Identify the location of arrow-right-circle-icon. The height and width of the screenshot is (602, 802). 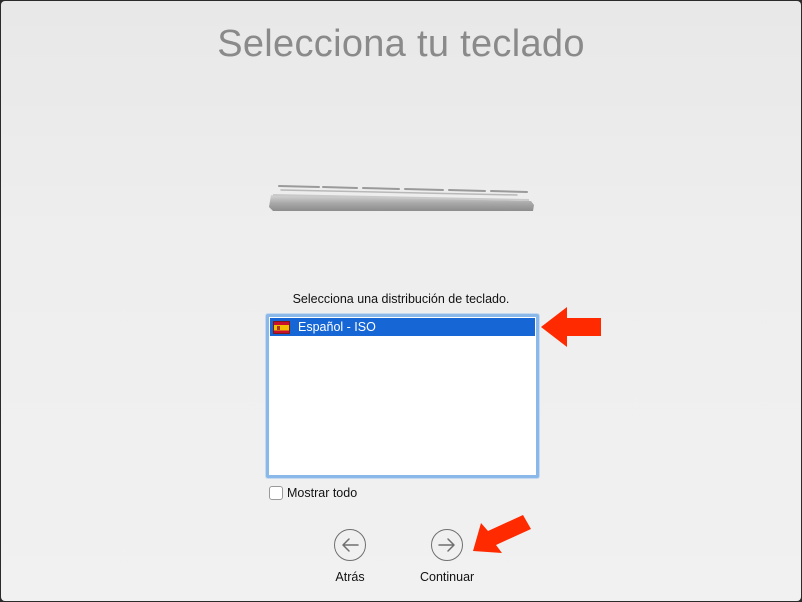
(447, 545).